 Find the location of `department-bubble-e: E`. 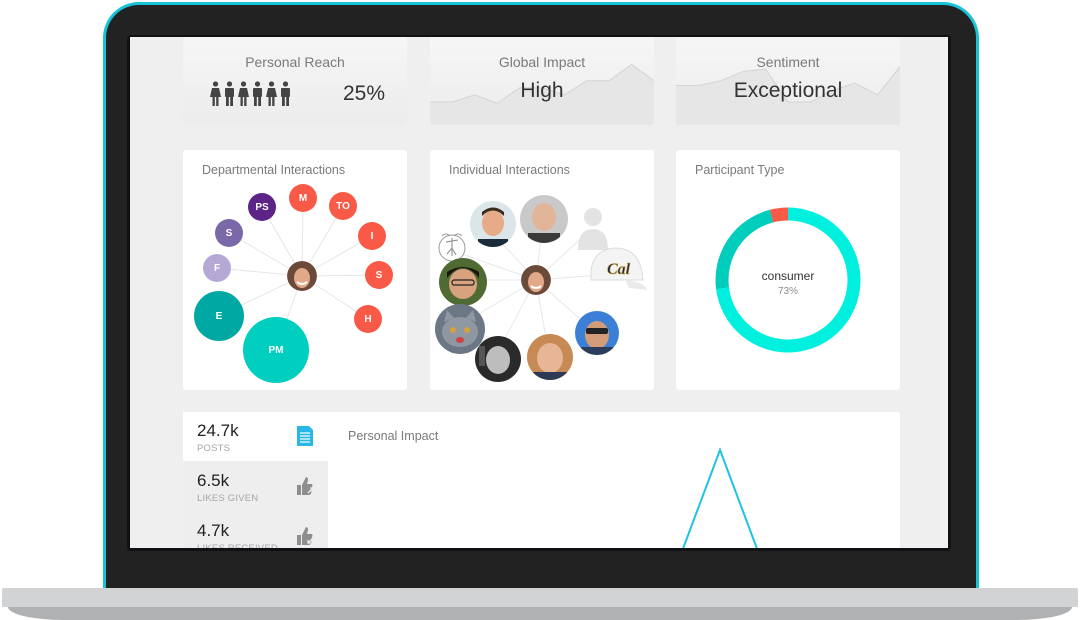

department-bubble-e: E is located at coordinates (219, 316).